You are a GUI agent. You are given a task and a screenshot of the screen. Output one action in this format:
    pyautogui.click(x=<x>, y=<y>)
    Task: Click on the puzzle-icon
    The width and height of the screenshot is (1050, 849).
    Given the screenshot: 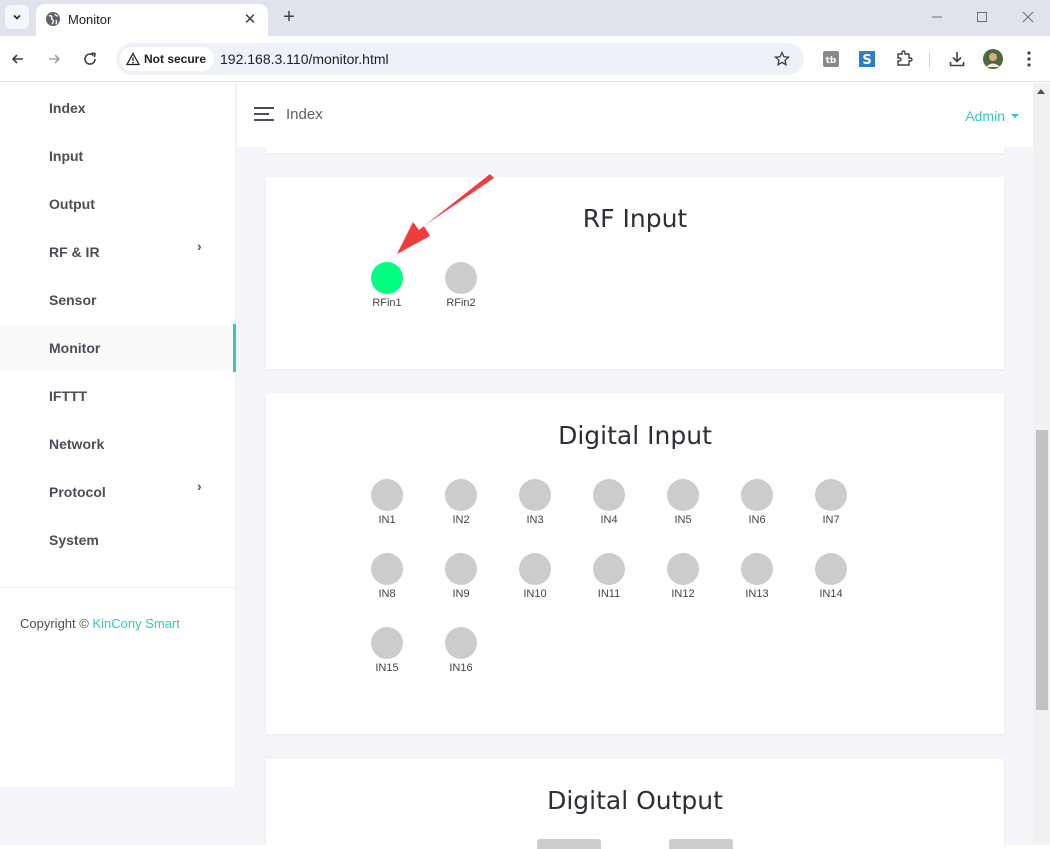 What is the action you would take?
    pyautogui.click(x=905, y=58)
    